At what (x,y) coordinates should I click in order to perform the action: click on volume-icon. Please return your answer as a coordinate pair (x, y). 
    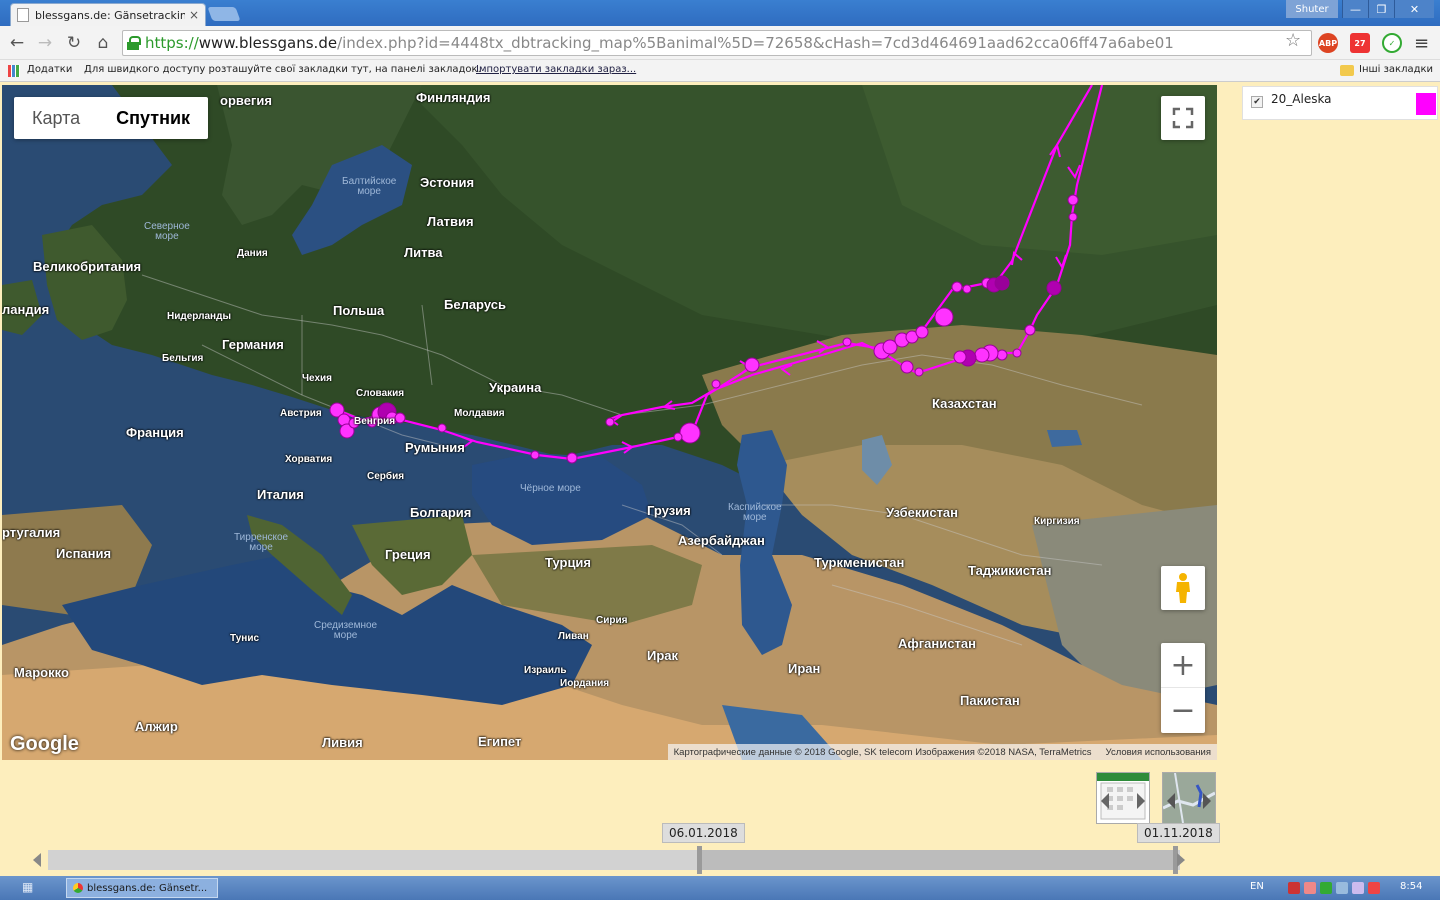
    Looking at the image, I should click on (1310, 888).